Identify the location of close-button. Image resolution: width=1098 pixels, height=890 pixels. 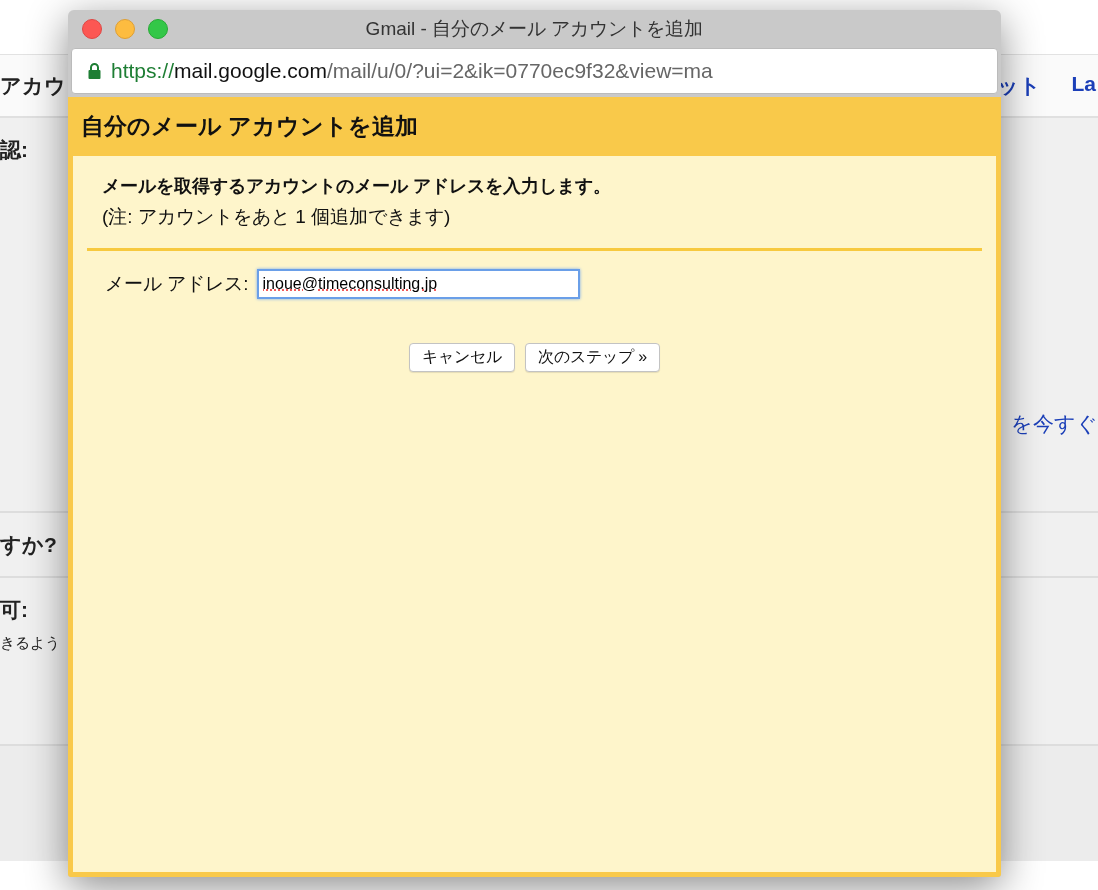
(92, 29).